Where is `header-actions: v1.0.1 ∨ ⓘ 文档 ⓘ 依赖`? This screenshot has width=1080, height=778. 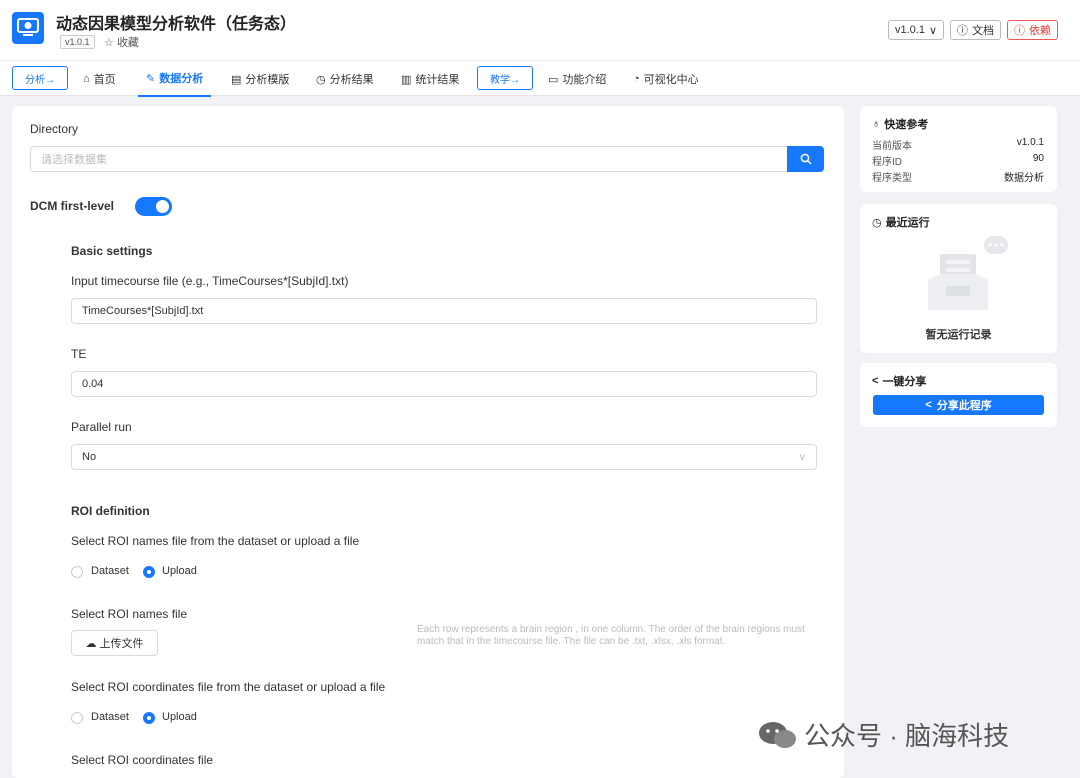
header-actions: v1.0.1 ∨ ⓘ 文档 ⓘ 依赖 is located at coordinates (972, 30).